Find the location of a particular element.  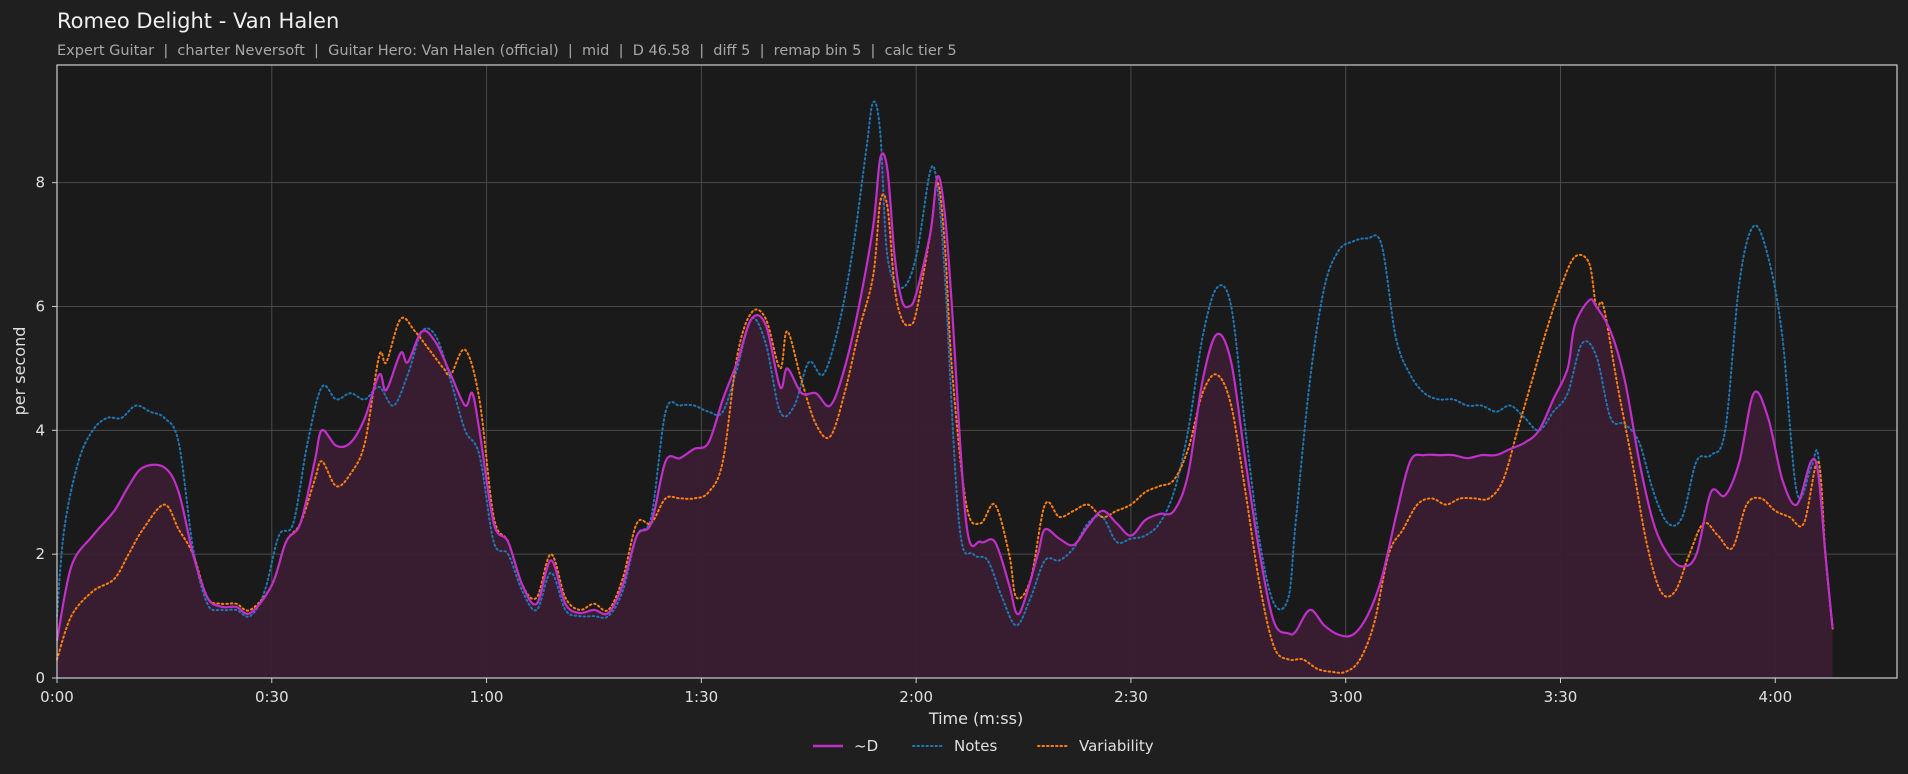

x-tick-label: 2:30 is located at coordinates (1131, 697).